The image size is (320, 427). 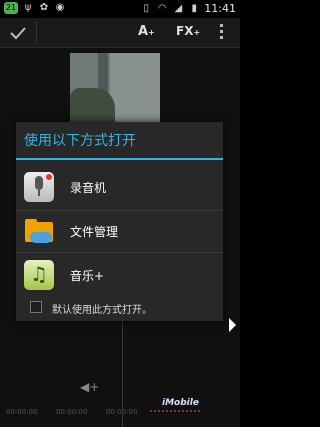 I want to click on option-label: 音乐+, so click(x=87, y=276).